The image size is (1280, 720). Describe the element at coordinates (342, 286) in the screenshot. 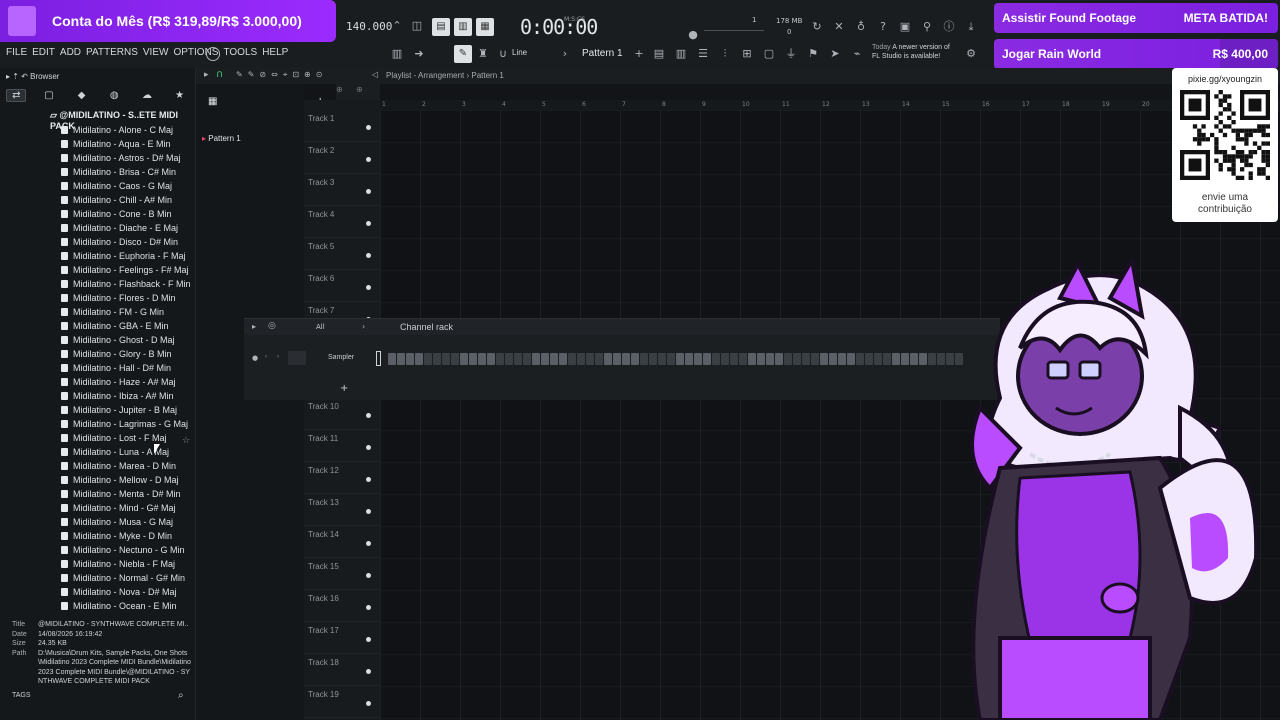

I see `track-header: Track 6` at that location.